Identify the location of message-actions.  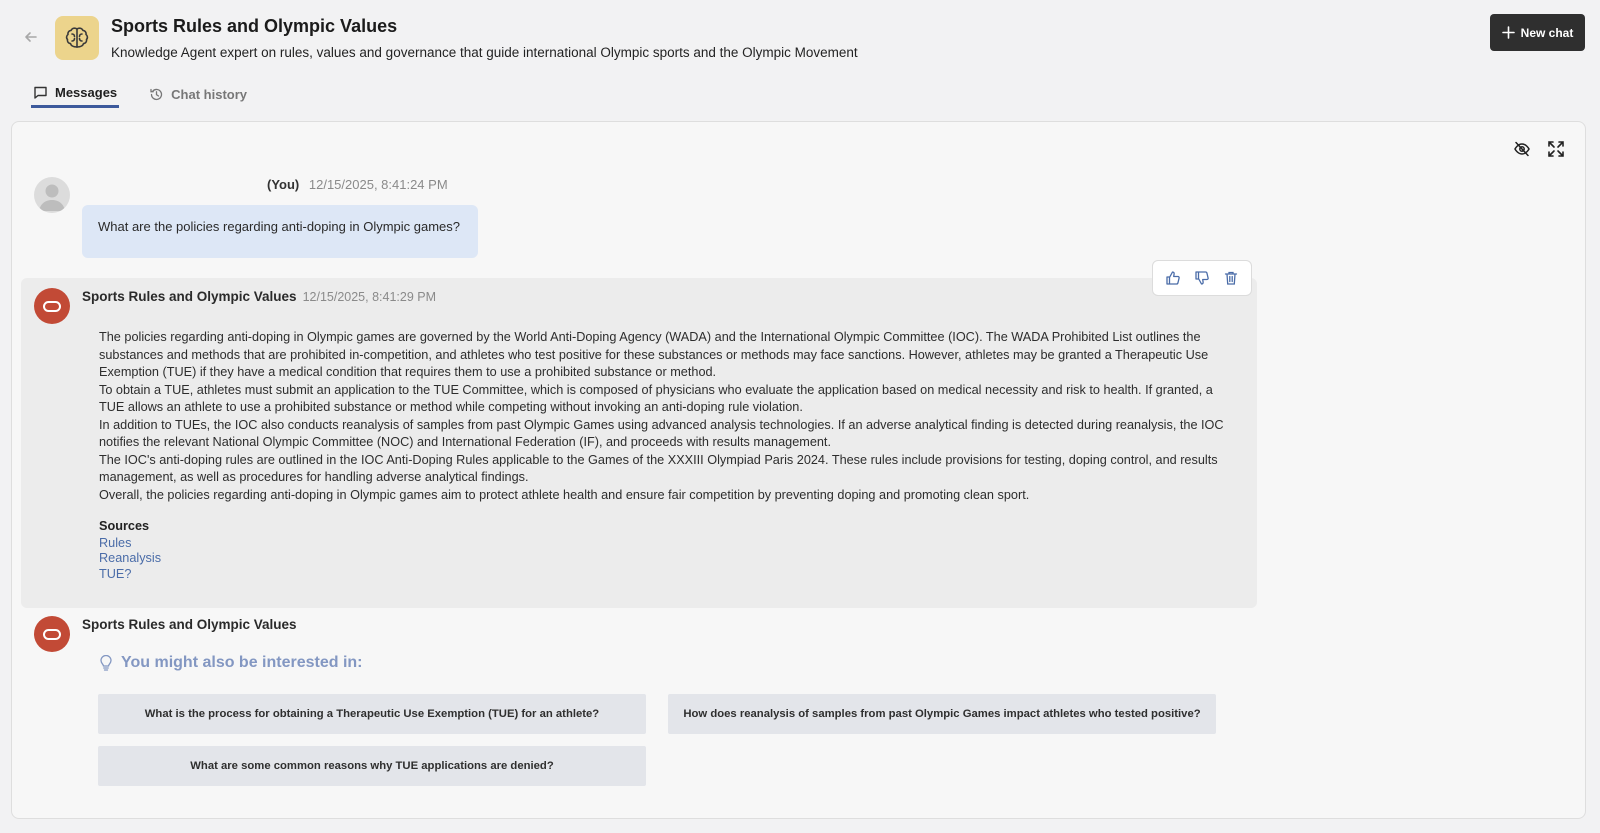
(1202, 278).